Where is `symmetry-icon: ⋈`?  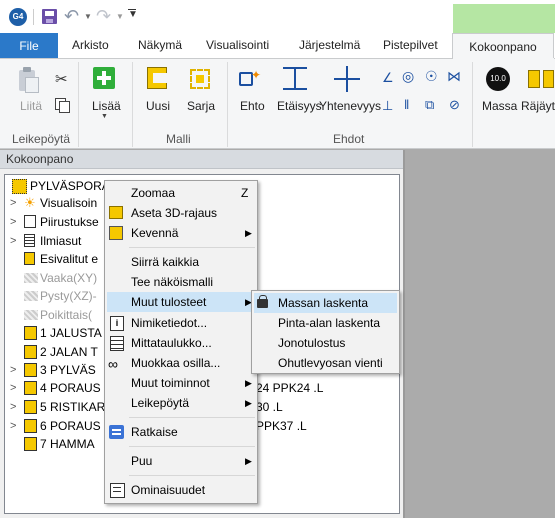 symmetry-icon: ⋈ is located at coordinates (454, 76).